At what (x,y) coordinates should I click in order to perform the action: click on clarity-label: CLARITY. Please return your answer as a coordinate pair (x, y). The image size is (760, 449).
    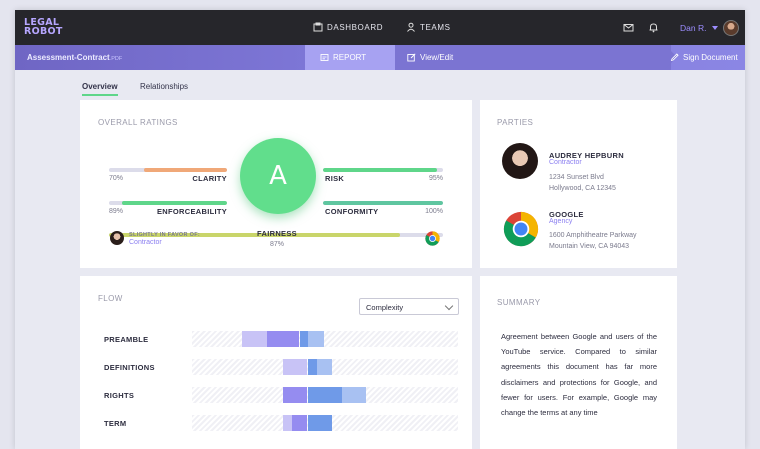
    Looking at the image, I should click on (209, 178).